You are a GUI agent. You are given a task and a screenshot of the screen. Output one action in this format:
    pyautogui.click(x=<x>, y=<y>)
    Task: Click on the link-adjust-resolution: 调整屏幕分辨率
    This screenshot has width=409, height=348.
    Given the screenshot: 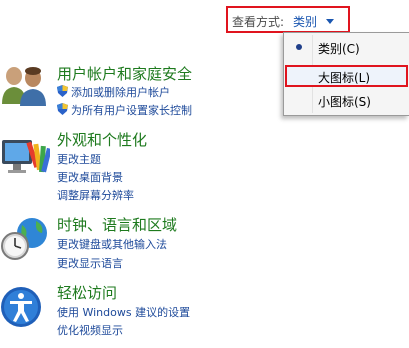 What is the action you would take?
    pyautogui.click(x=95, y=195)
    